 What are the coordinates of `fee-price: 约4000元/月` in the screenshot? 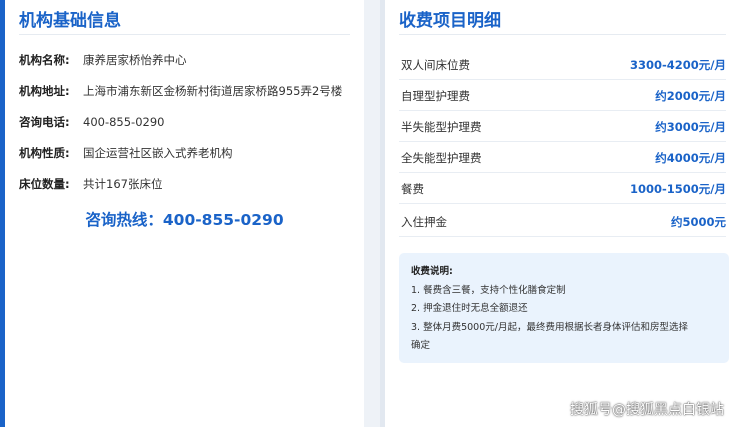 It's located at (690, 158).